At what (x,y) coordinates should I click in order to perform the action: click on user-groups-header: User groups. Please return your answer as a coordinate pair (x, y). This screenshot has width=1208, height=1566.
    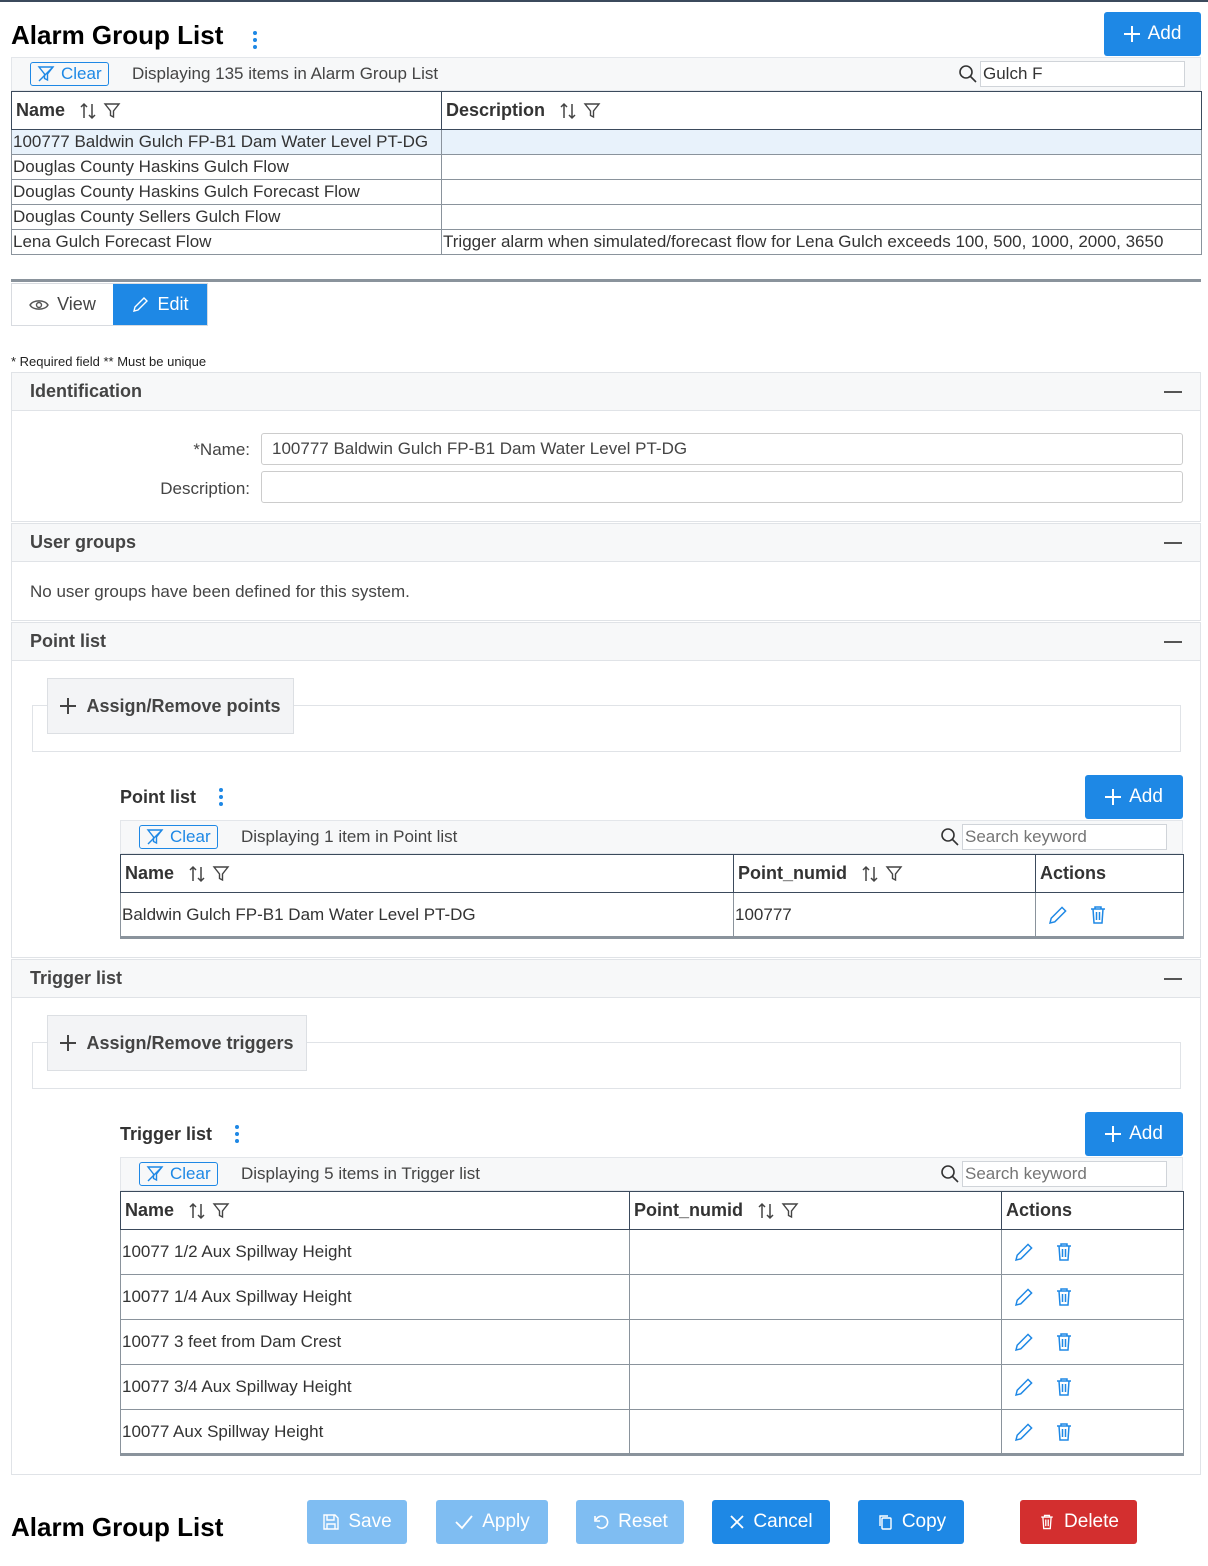
    Looking at the image, I should click on (606, 543).